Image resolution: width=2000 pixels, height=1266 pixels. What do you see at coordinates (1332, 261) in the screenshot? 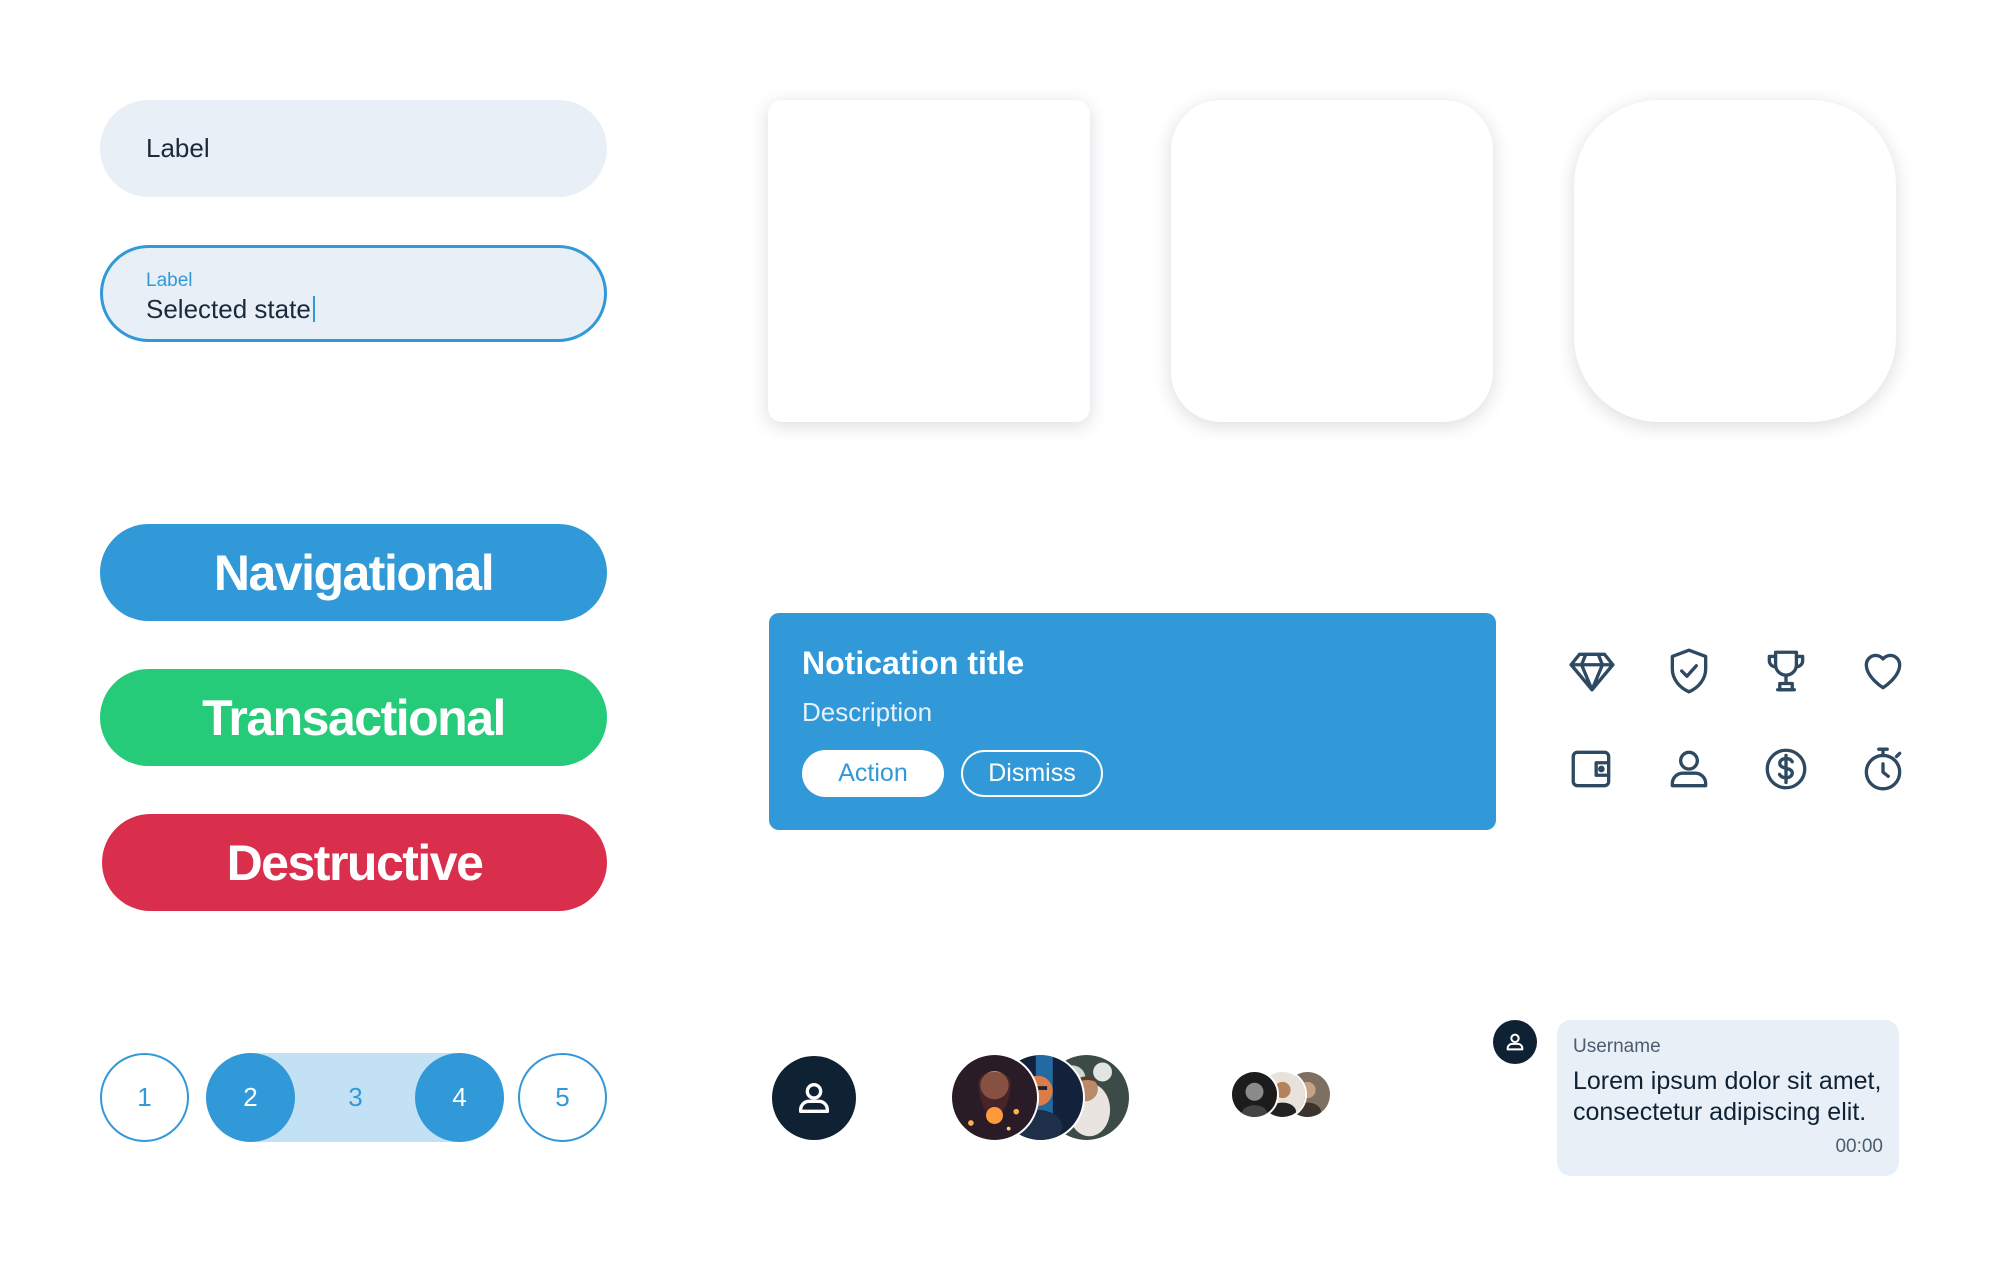
I see `card-medium-radius` at bounding box center [1332, 261].